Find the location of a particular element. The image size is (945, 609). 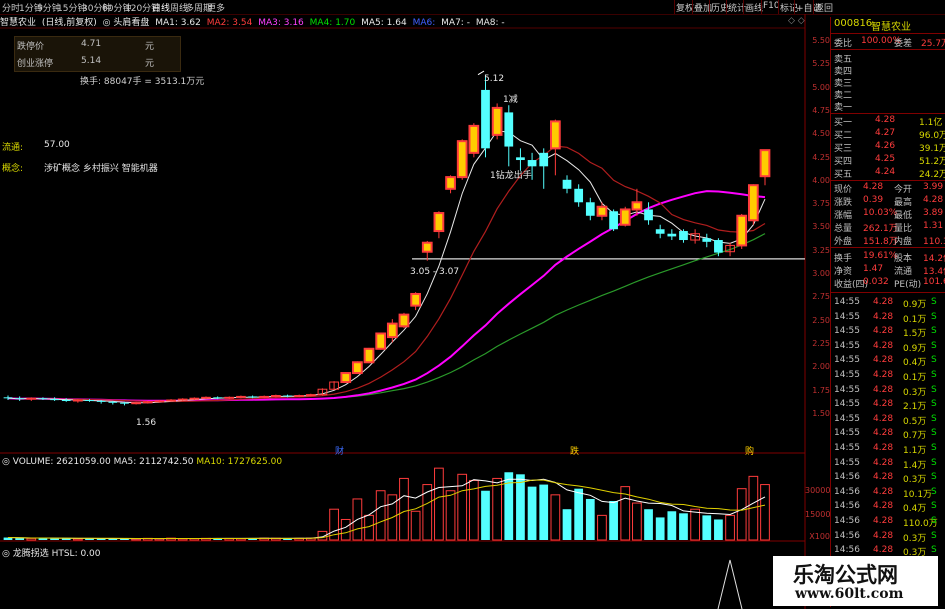

stat-row: 外盘 151.8万内盘 110.3万 is located at coordinates (888, 240).